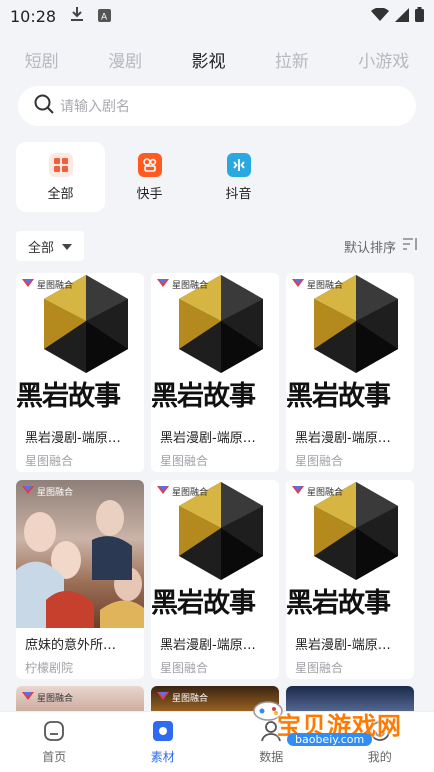  What do you see at coordinates (369, 248) in the screenshot?
I see `sort-label: 默认排序` at bounding box center [369, 248].